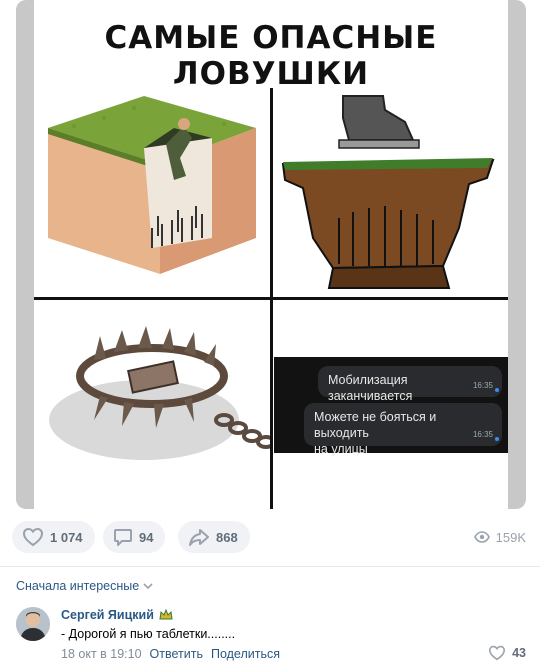 The image size is (540, 667). What do you see at coordinates (375, 425) in the screenshot?
I see `chat-message-text: Можете не бояться и выходить` at bounding box center [375, 425].